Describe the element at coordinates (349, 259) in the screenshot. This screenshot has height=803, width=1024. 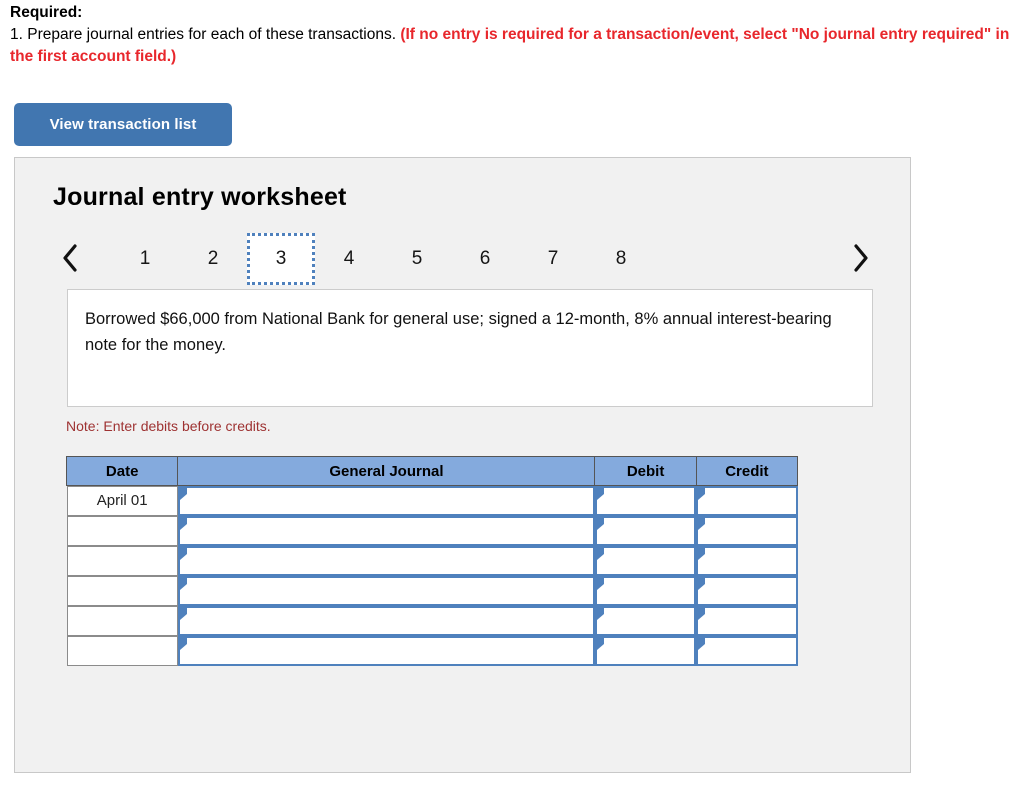
I see `pager-page-4: 4` at that location.